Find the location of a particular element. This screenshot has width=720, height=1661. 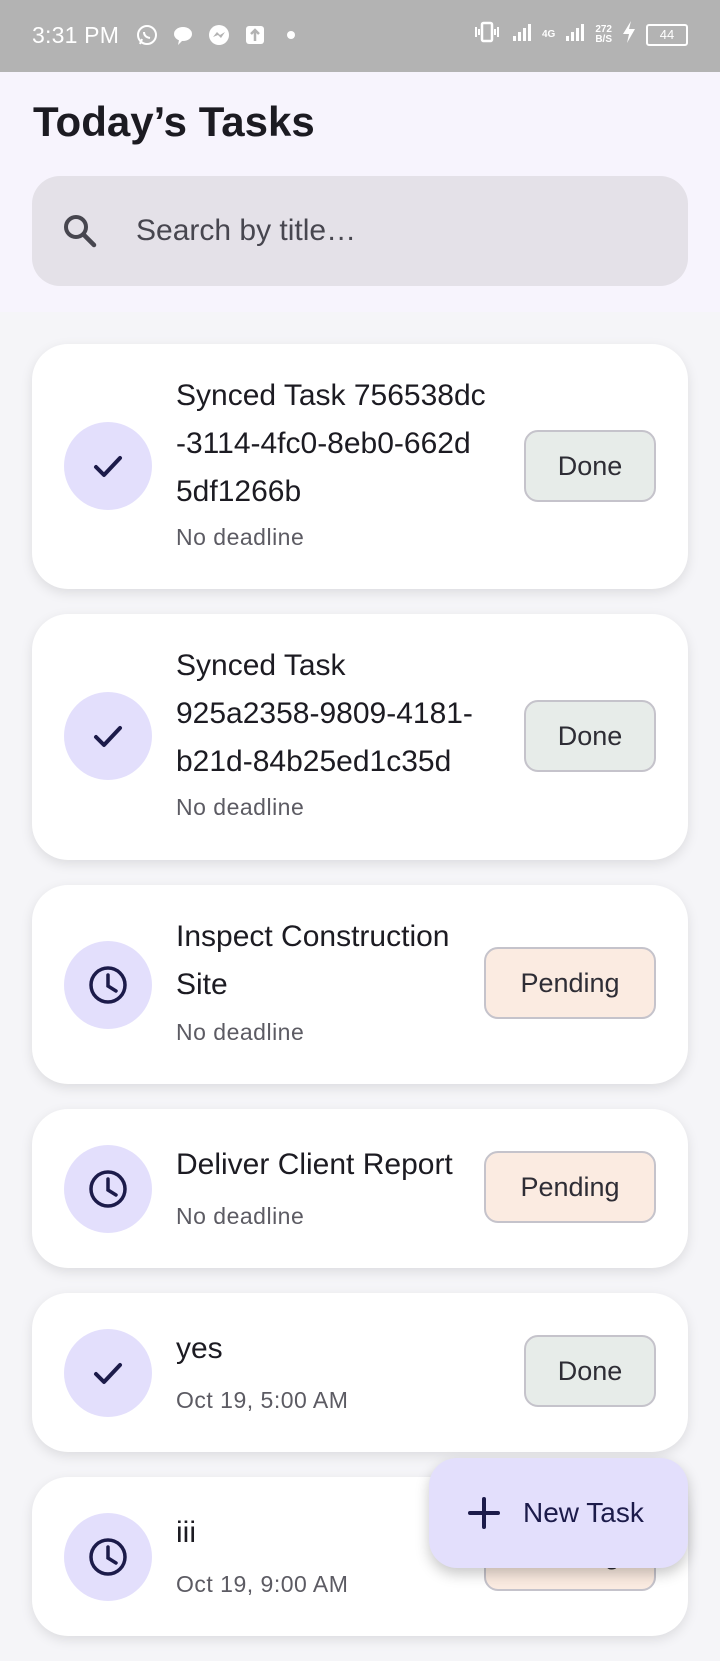

search-input is located at coordinates (376, 231).